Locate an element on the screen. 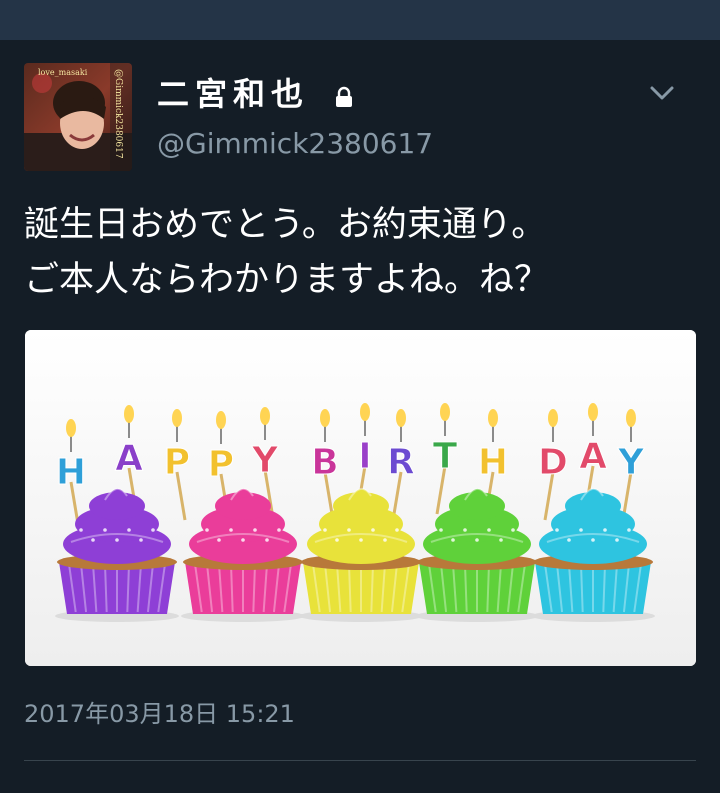 The width and height of the screenshot is (720, 793). svg-text: T is located at coordinates (445, 456).